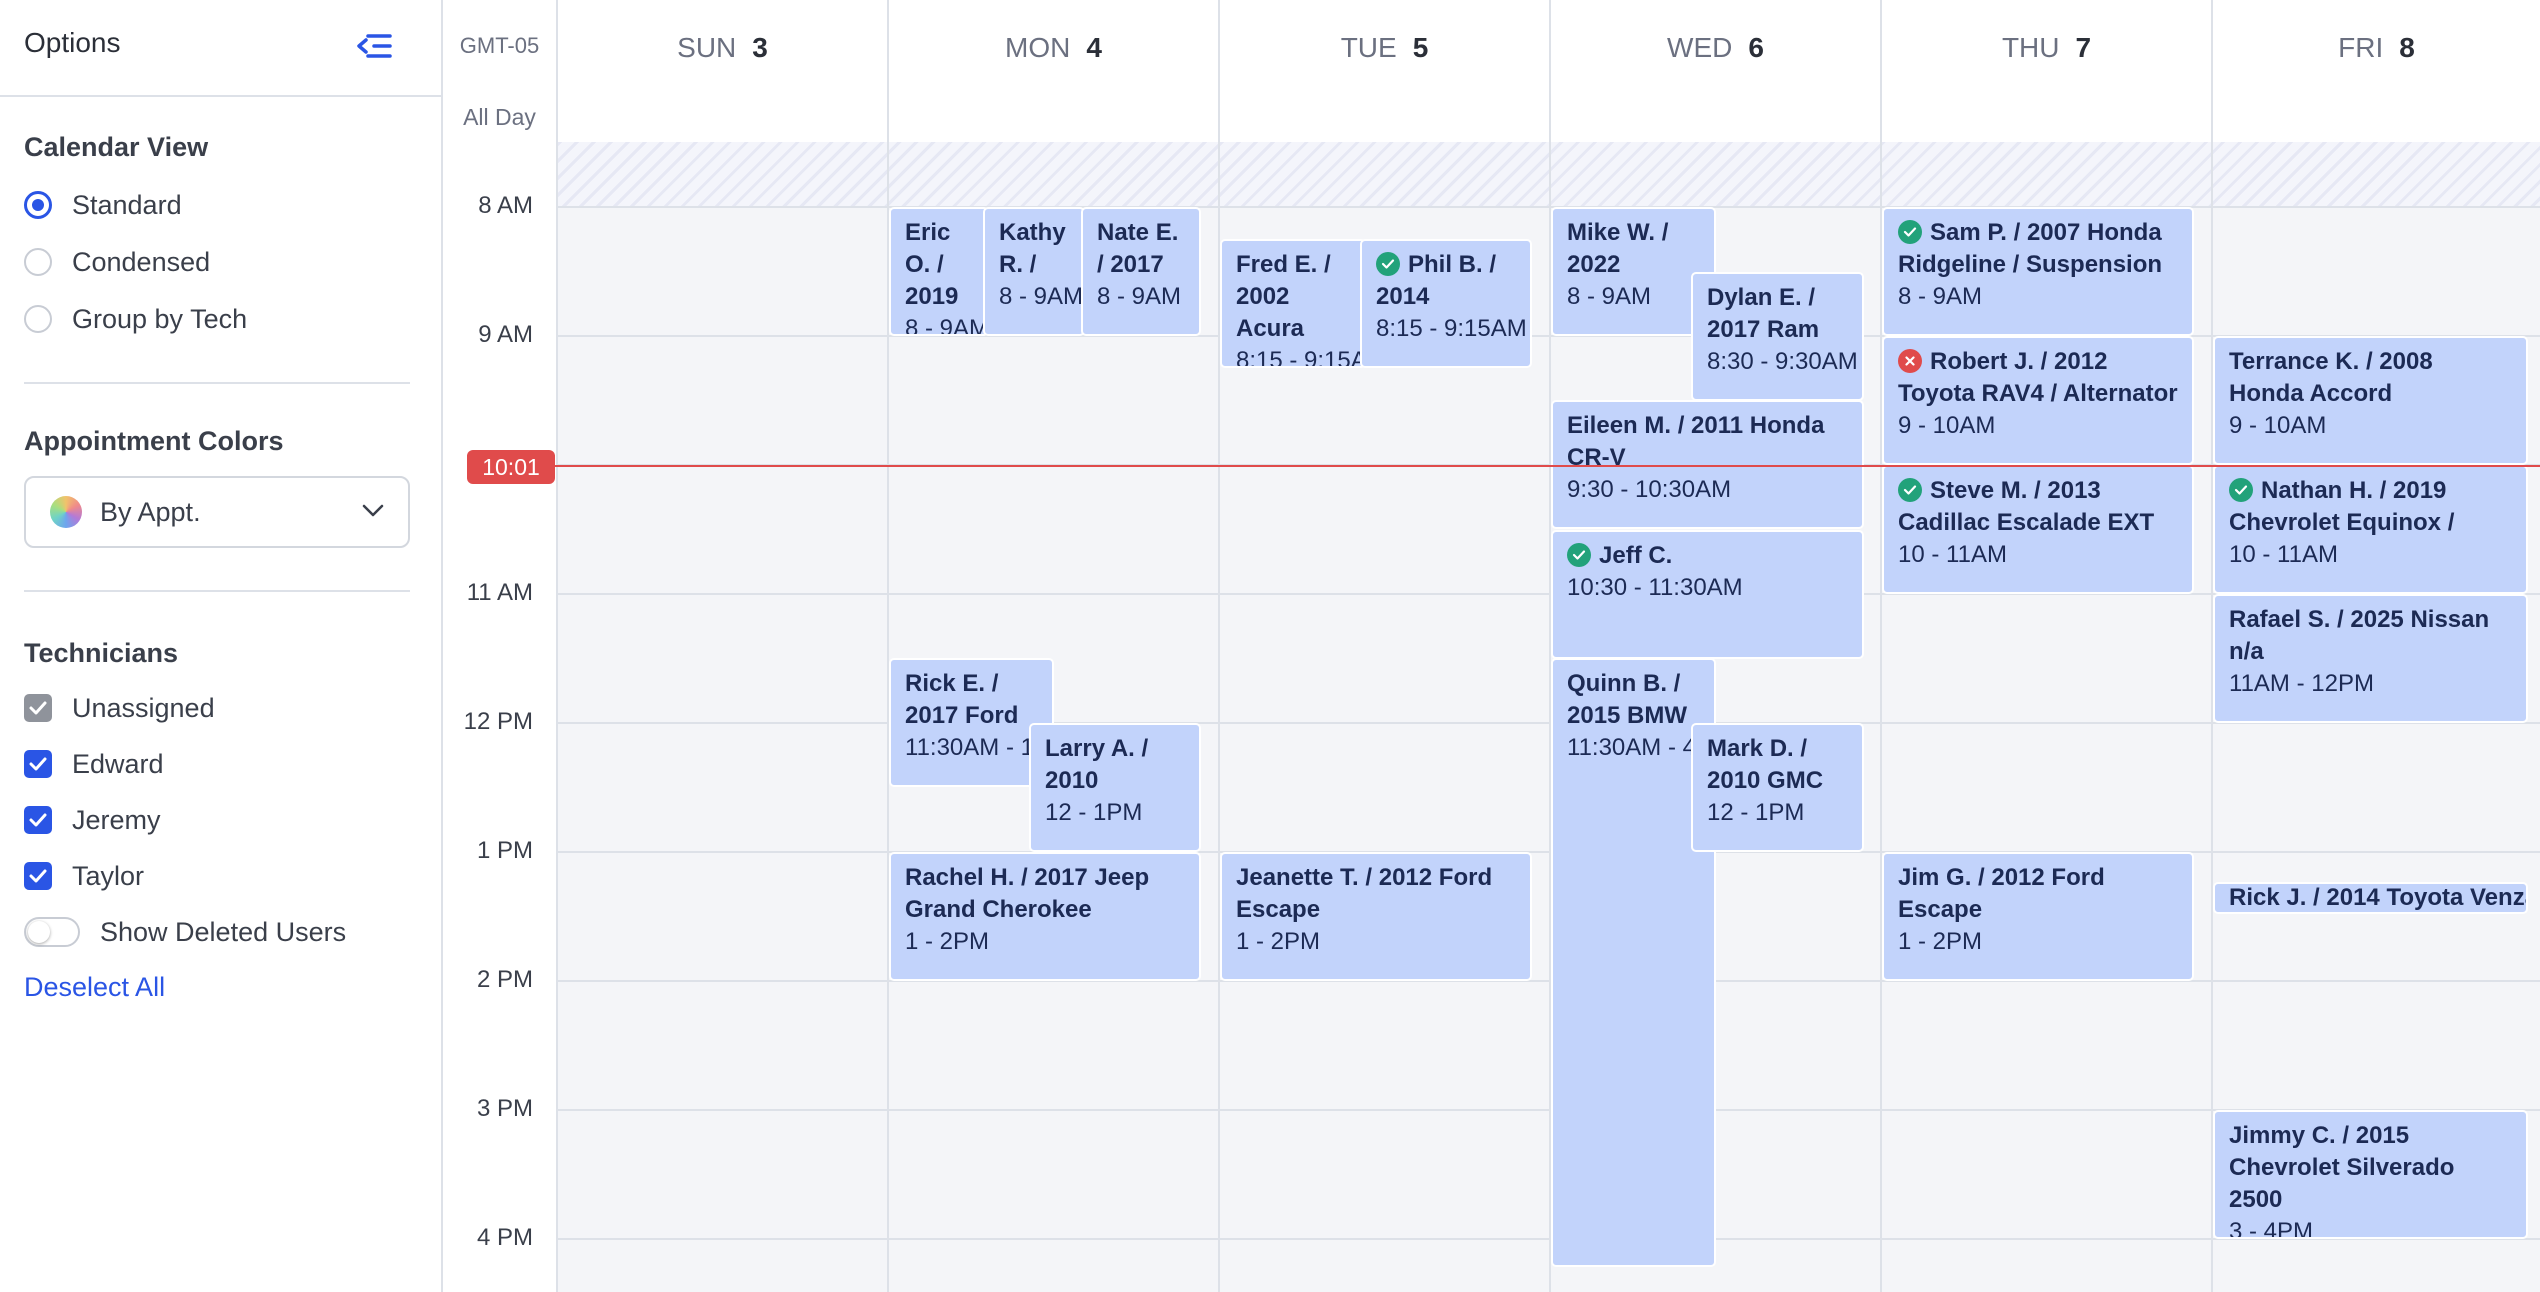 The image size is (2540, 1292). Describe the element at coordinates (962, 699) in the screenshot. I see `appointment-title: Rick E. / 2017 Ford` at that location.